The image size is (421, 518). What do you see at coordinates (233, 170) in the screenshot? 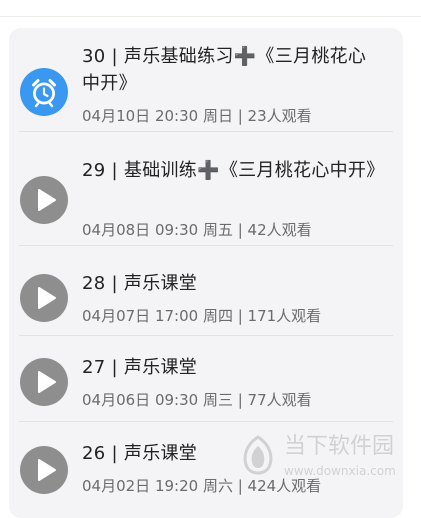
I see `session-title: 29 | 基础训练➕《三月桃花心中开》` at bounding box center [233, 170].